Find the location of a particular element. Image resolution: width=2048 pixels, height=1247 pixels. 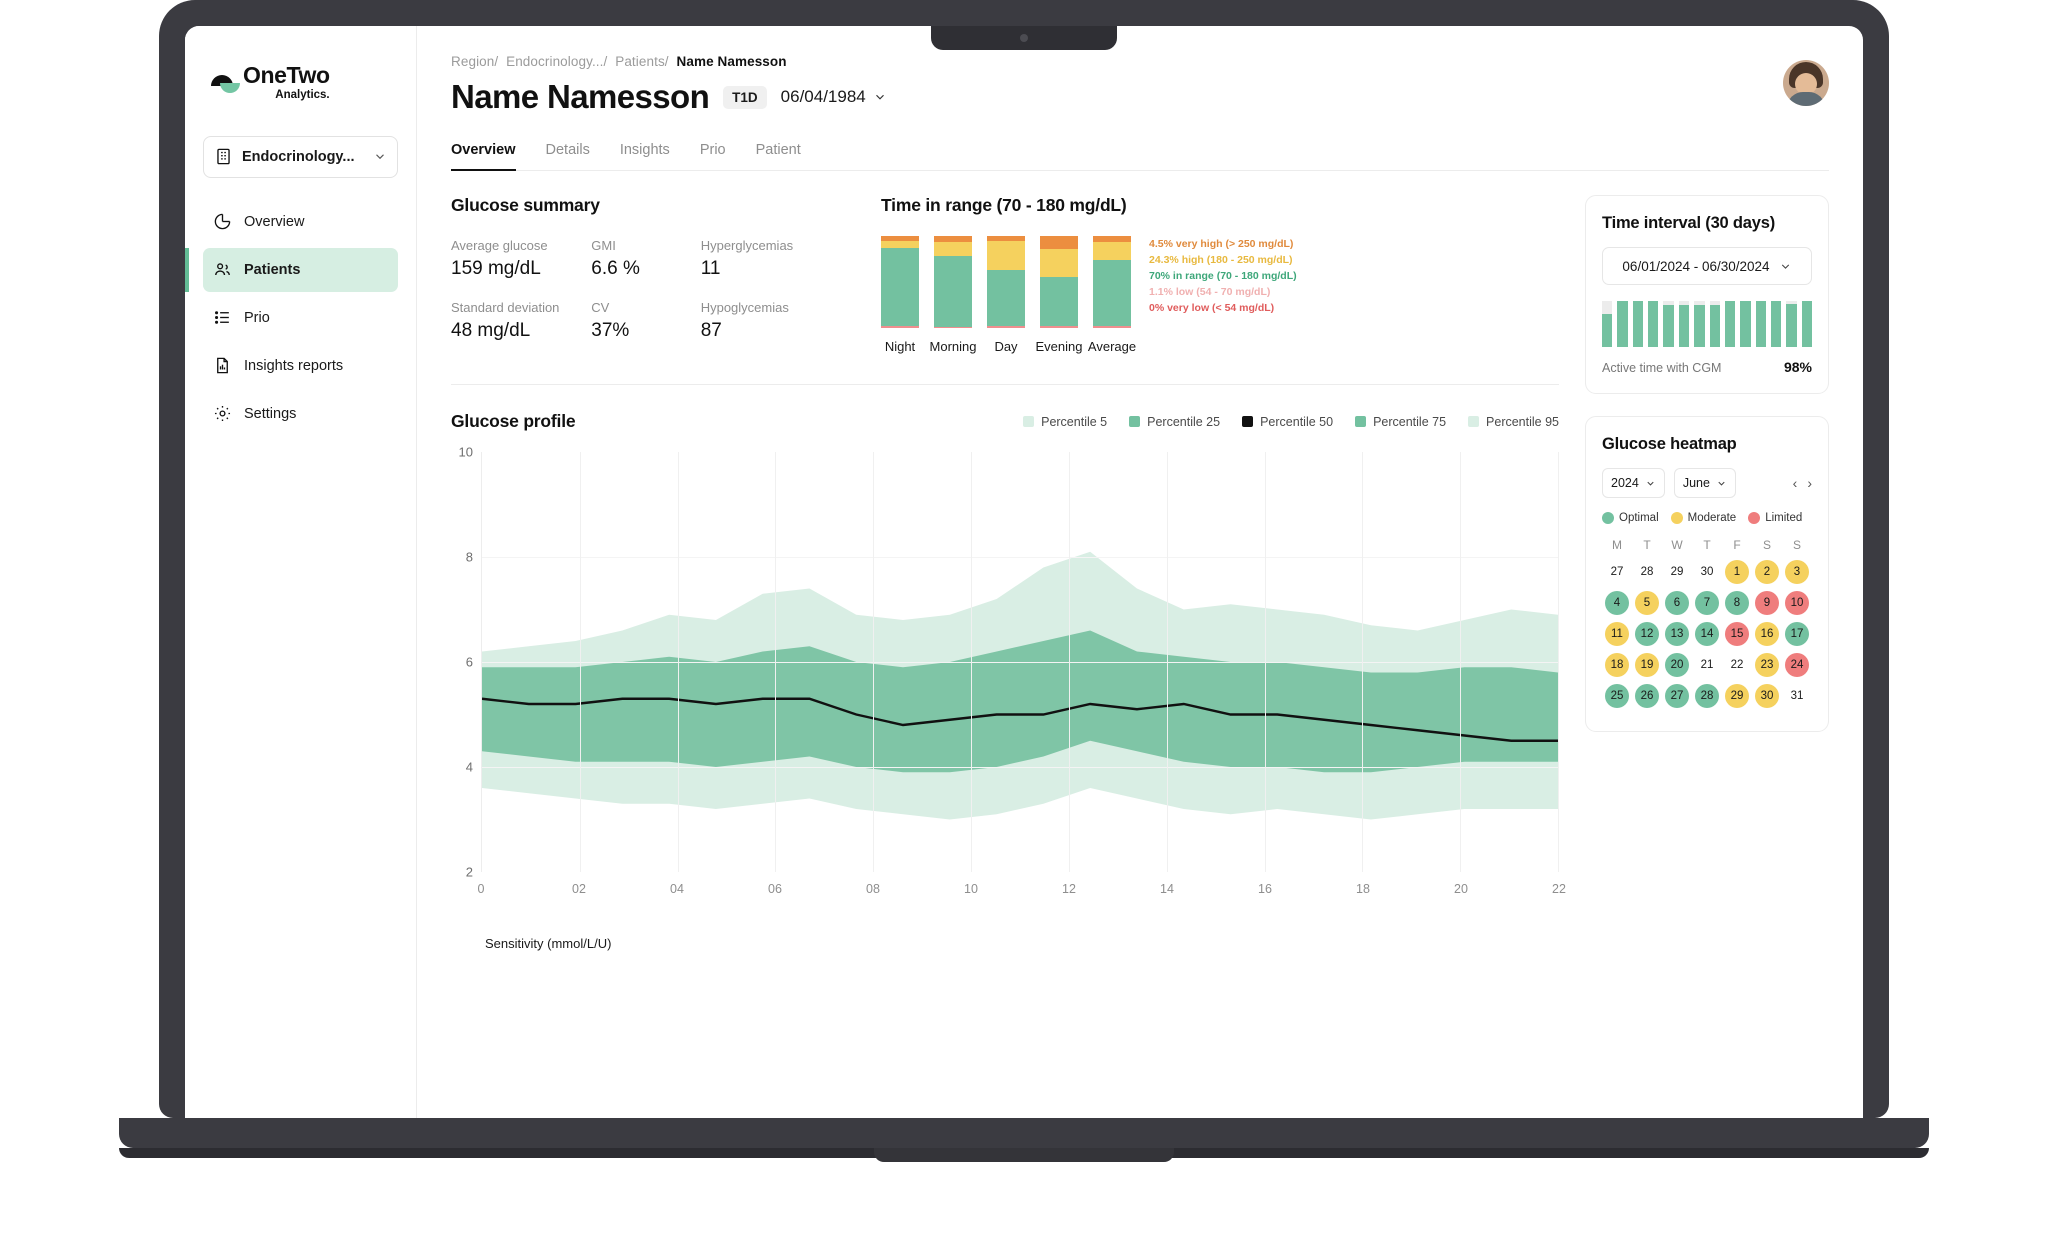

breadcrumb-region: Region/ is located at coordinates (474, 61).